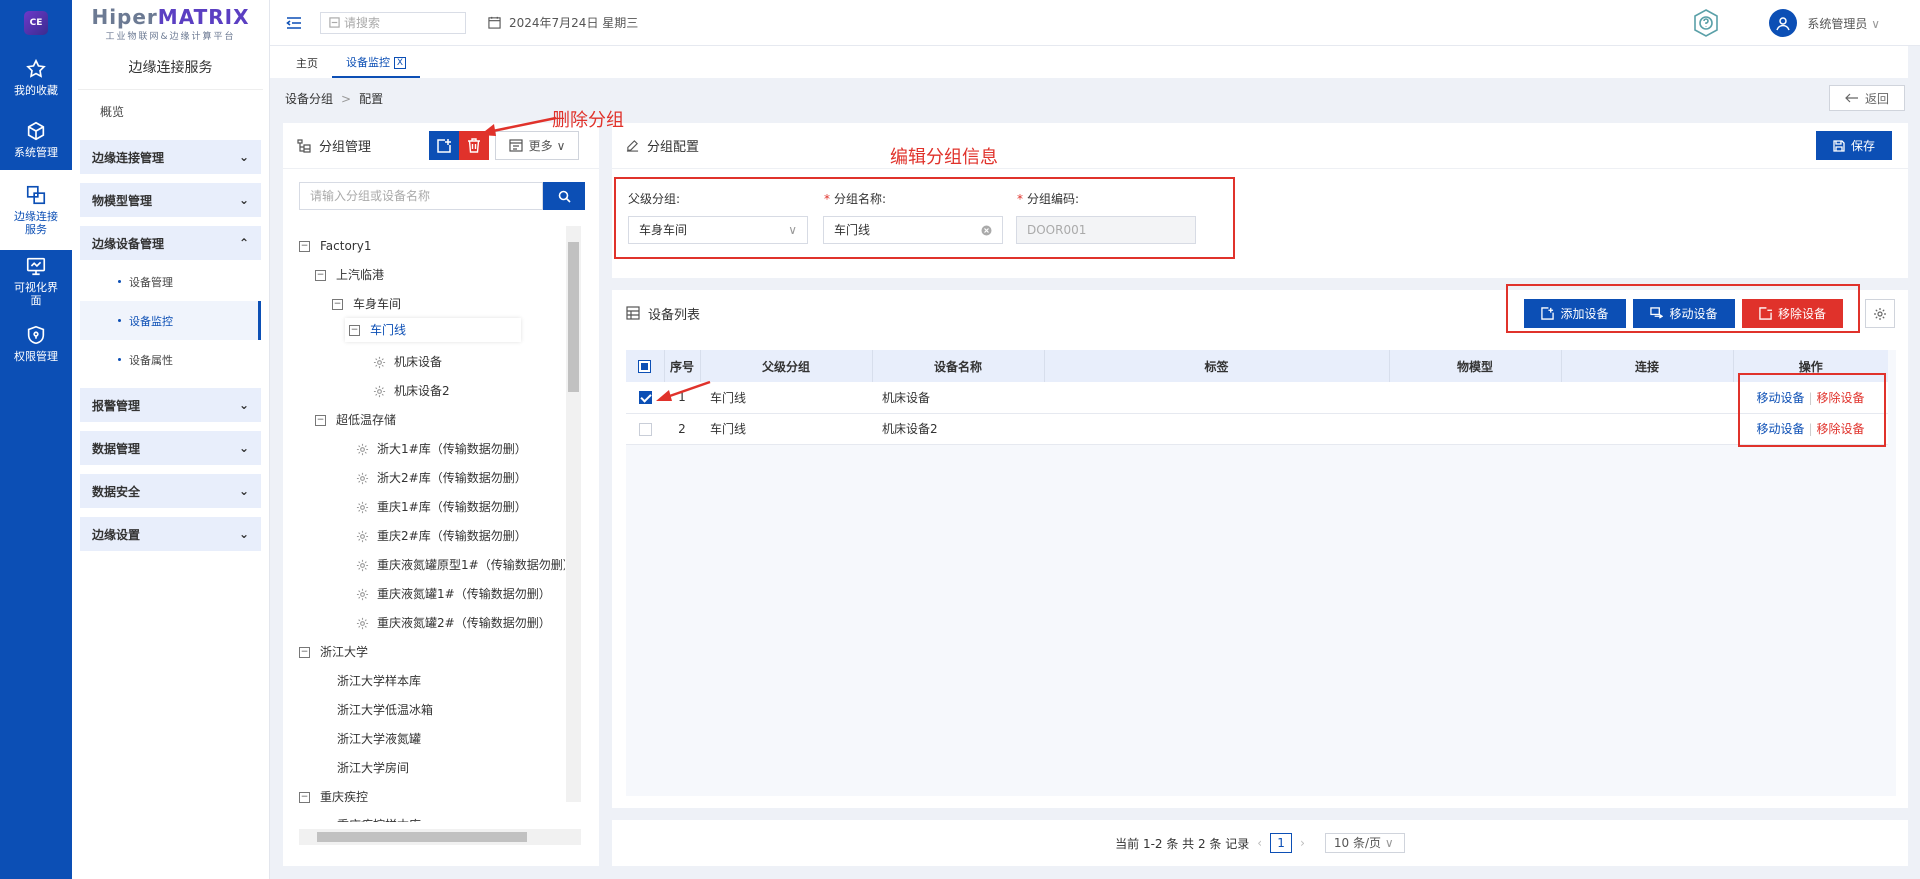 The image size is (1920, 879). Describe the element at coordinates (1867, 98) in the screenshot. I see `back-button: 返回` at that location.